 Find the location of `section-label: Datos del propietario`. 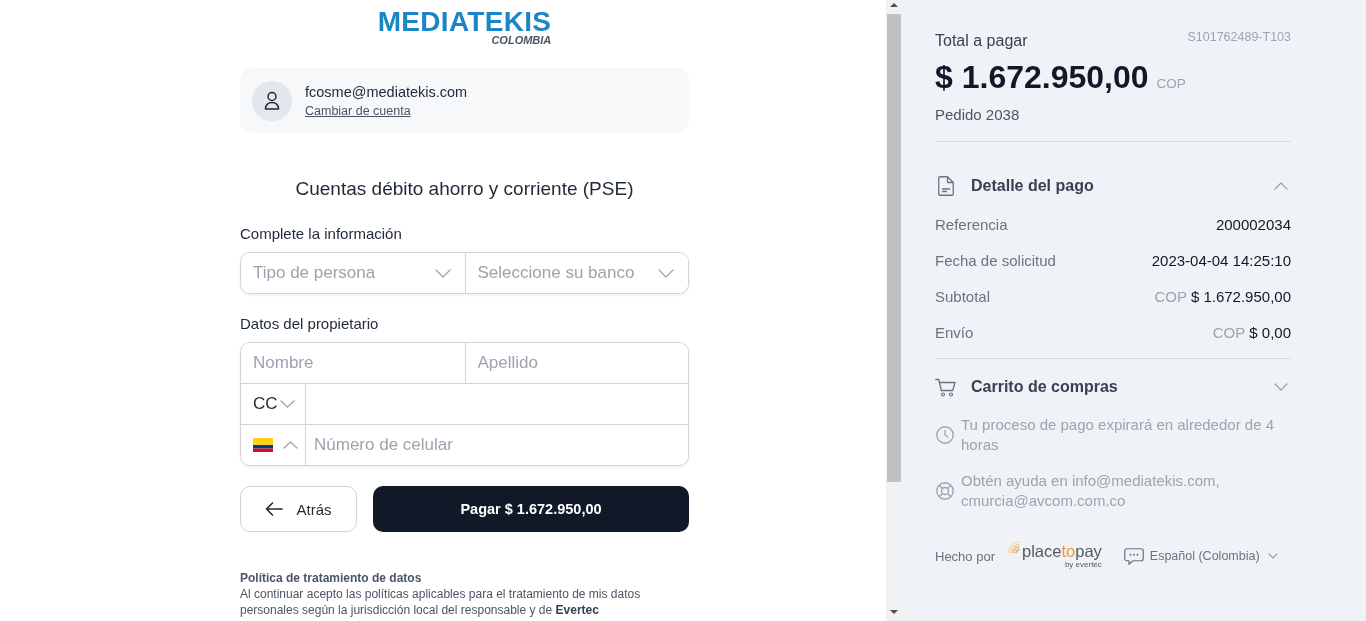

section-label: Datos del propietario is located at coordinates (310, 324).